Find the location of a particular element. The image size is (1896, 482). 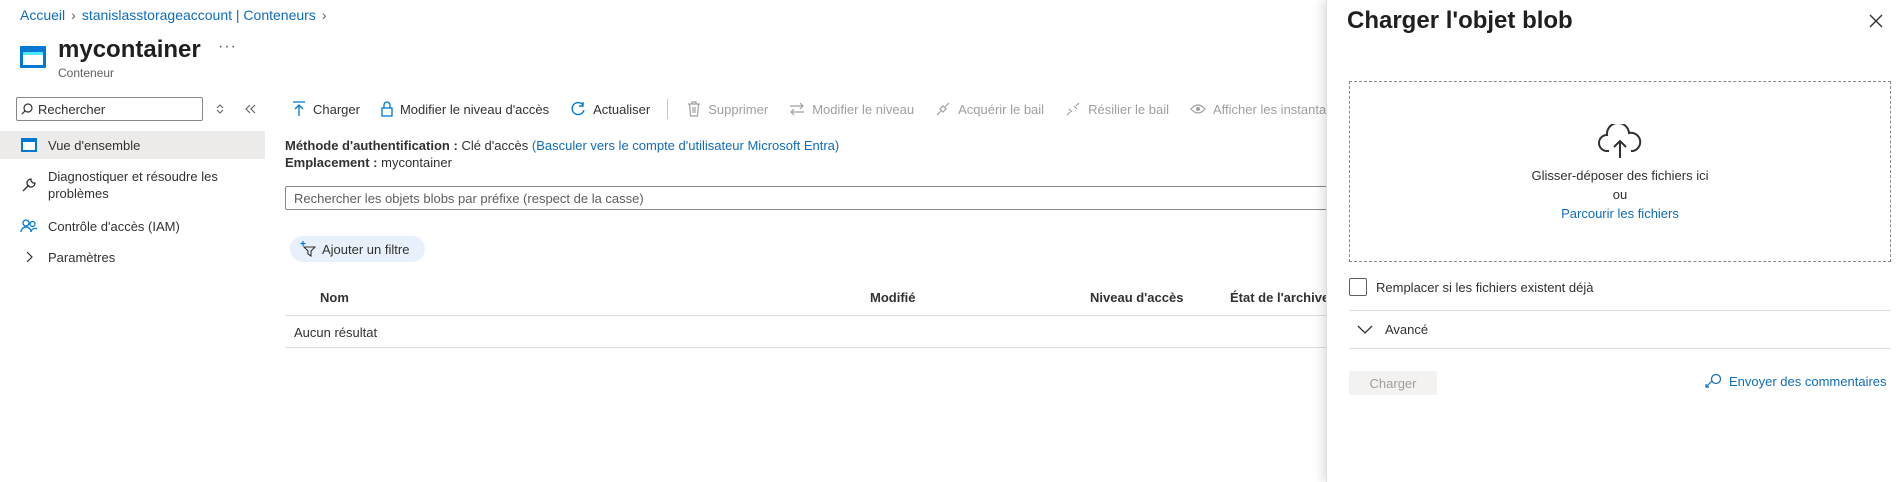

column-header-archive-status: État de l'archive is located at coordinates (1279, 297).